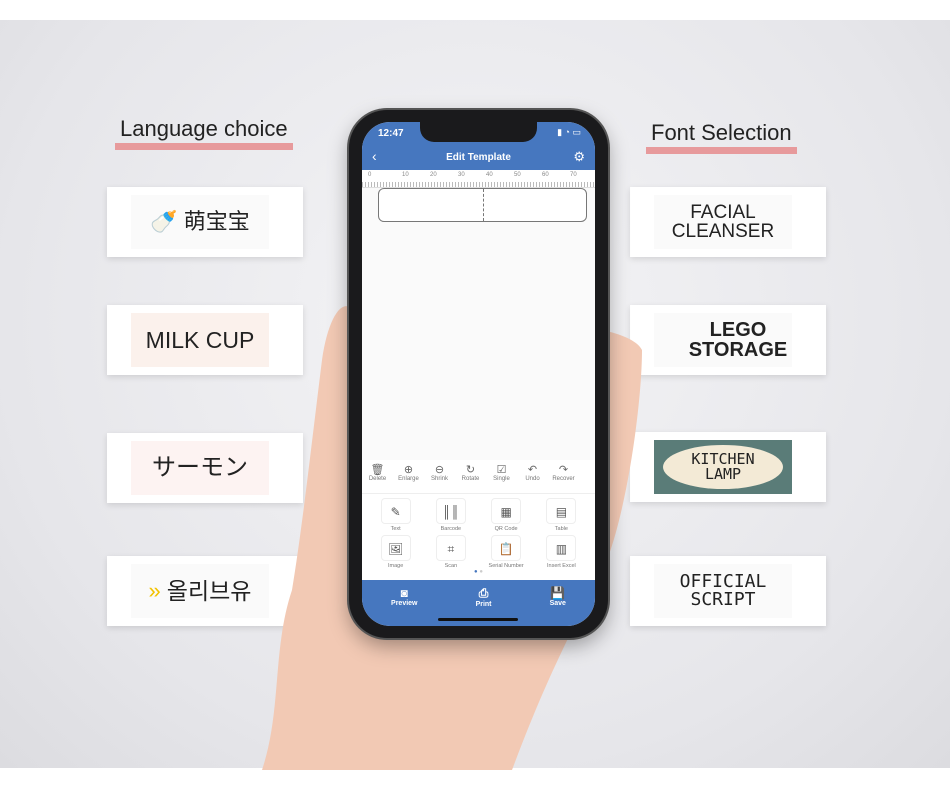  I want to click on tool-insert-excel: ▥ Insert Excel, so click(561, 552).